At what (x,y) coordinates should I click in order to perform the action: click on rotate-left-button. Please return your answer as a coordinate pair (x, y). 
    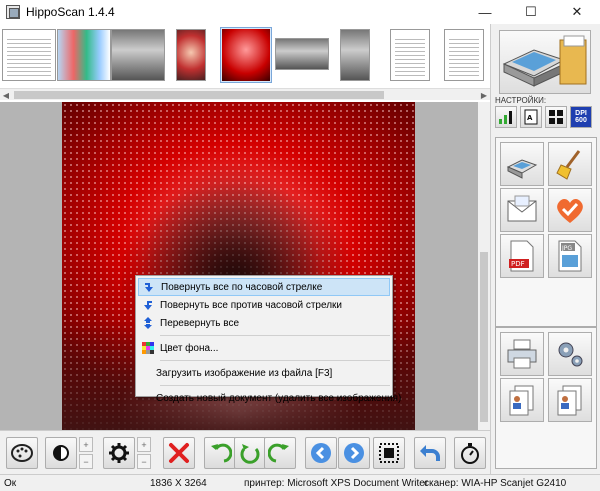
    Looking at the image, I should click on (220, 453).